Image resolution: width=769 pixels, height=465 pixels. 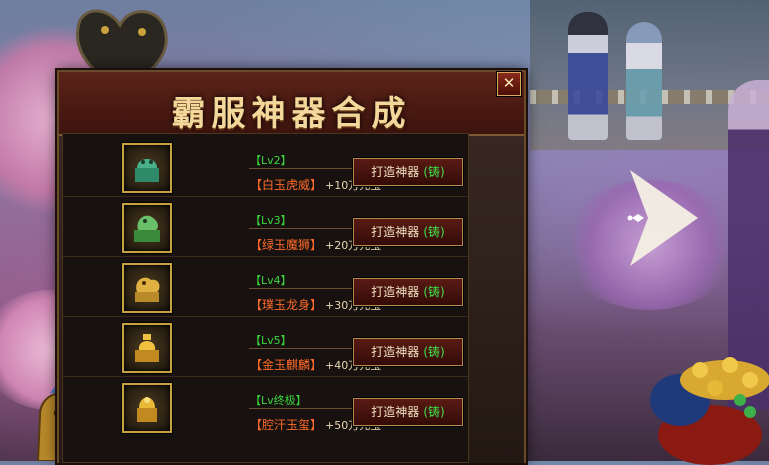 I want to click on list-item: 【Lv3】 【绿玉魔狮】 +20万元宝 打造神器(铸), so click(x=265, y=227).